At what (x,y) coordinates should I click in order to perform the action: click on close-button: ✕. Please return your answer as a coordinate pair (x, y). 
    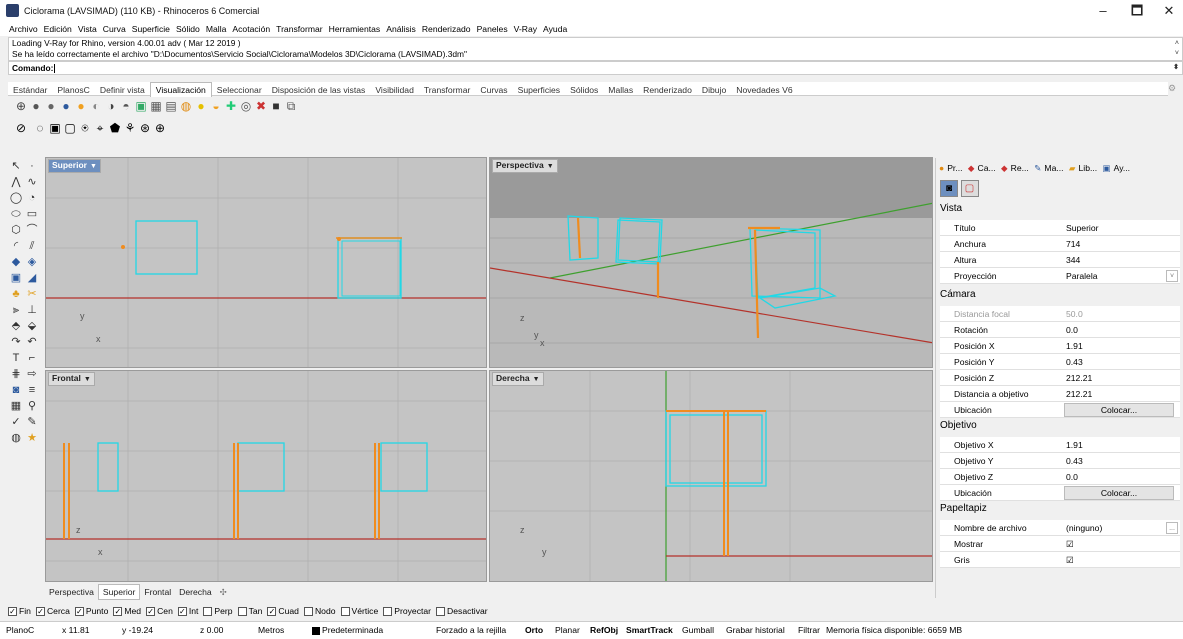
    Looking at the image, I should click on (1167, 11).